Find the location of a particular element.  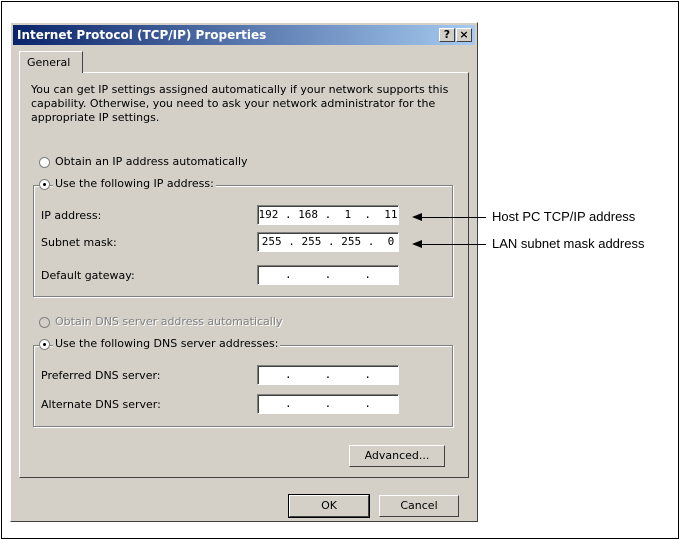

use-following-dns-label: Use the following DNS server addresses: is located at coordinates (167, 343).